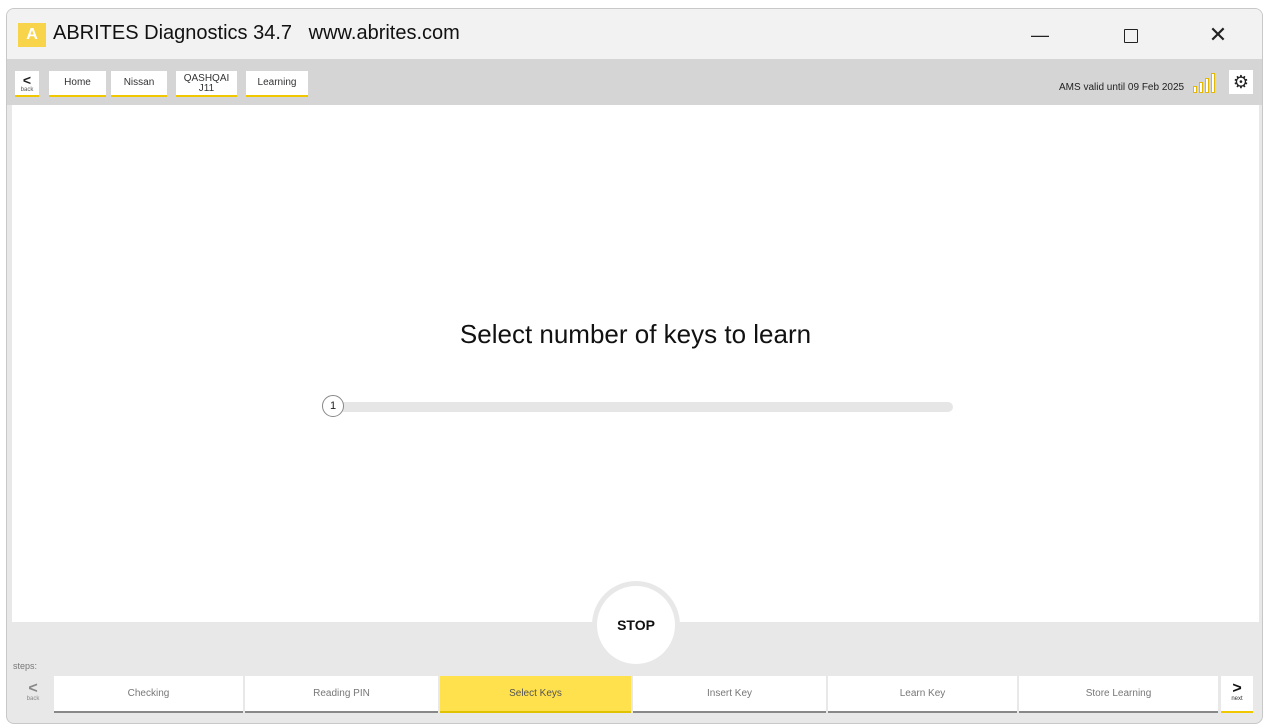 This screenshot has height=727, width=1267. I want to click on minimize-button: —, so click(1040, 35).